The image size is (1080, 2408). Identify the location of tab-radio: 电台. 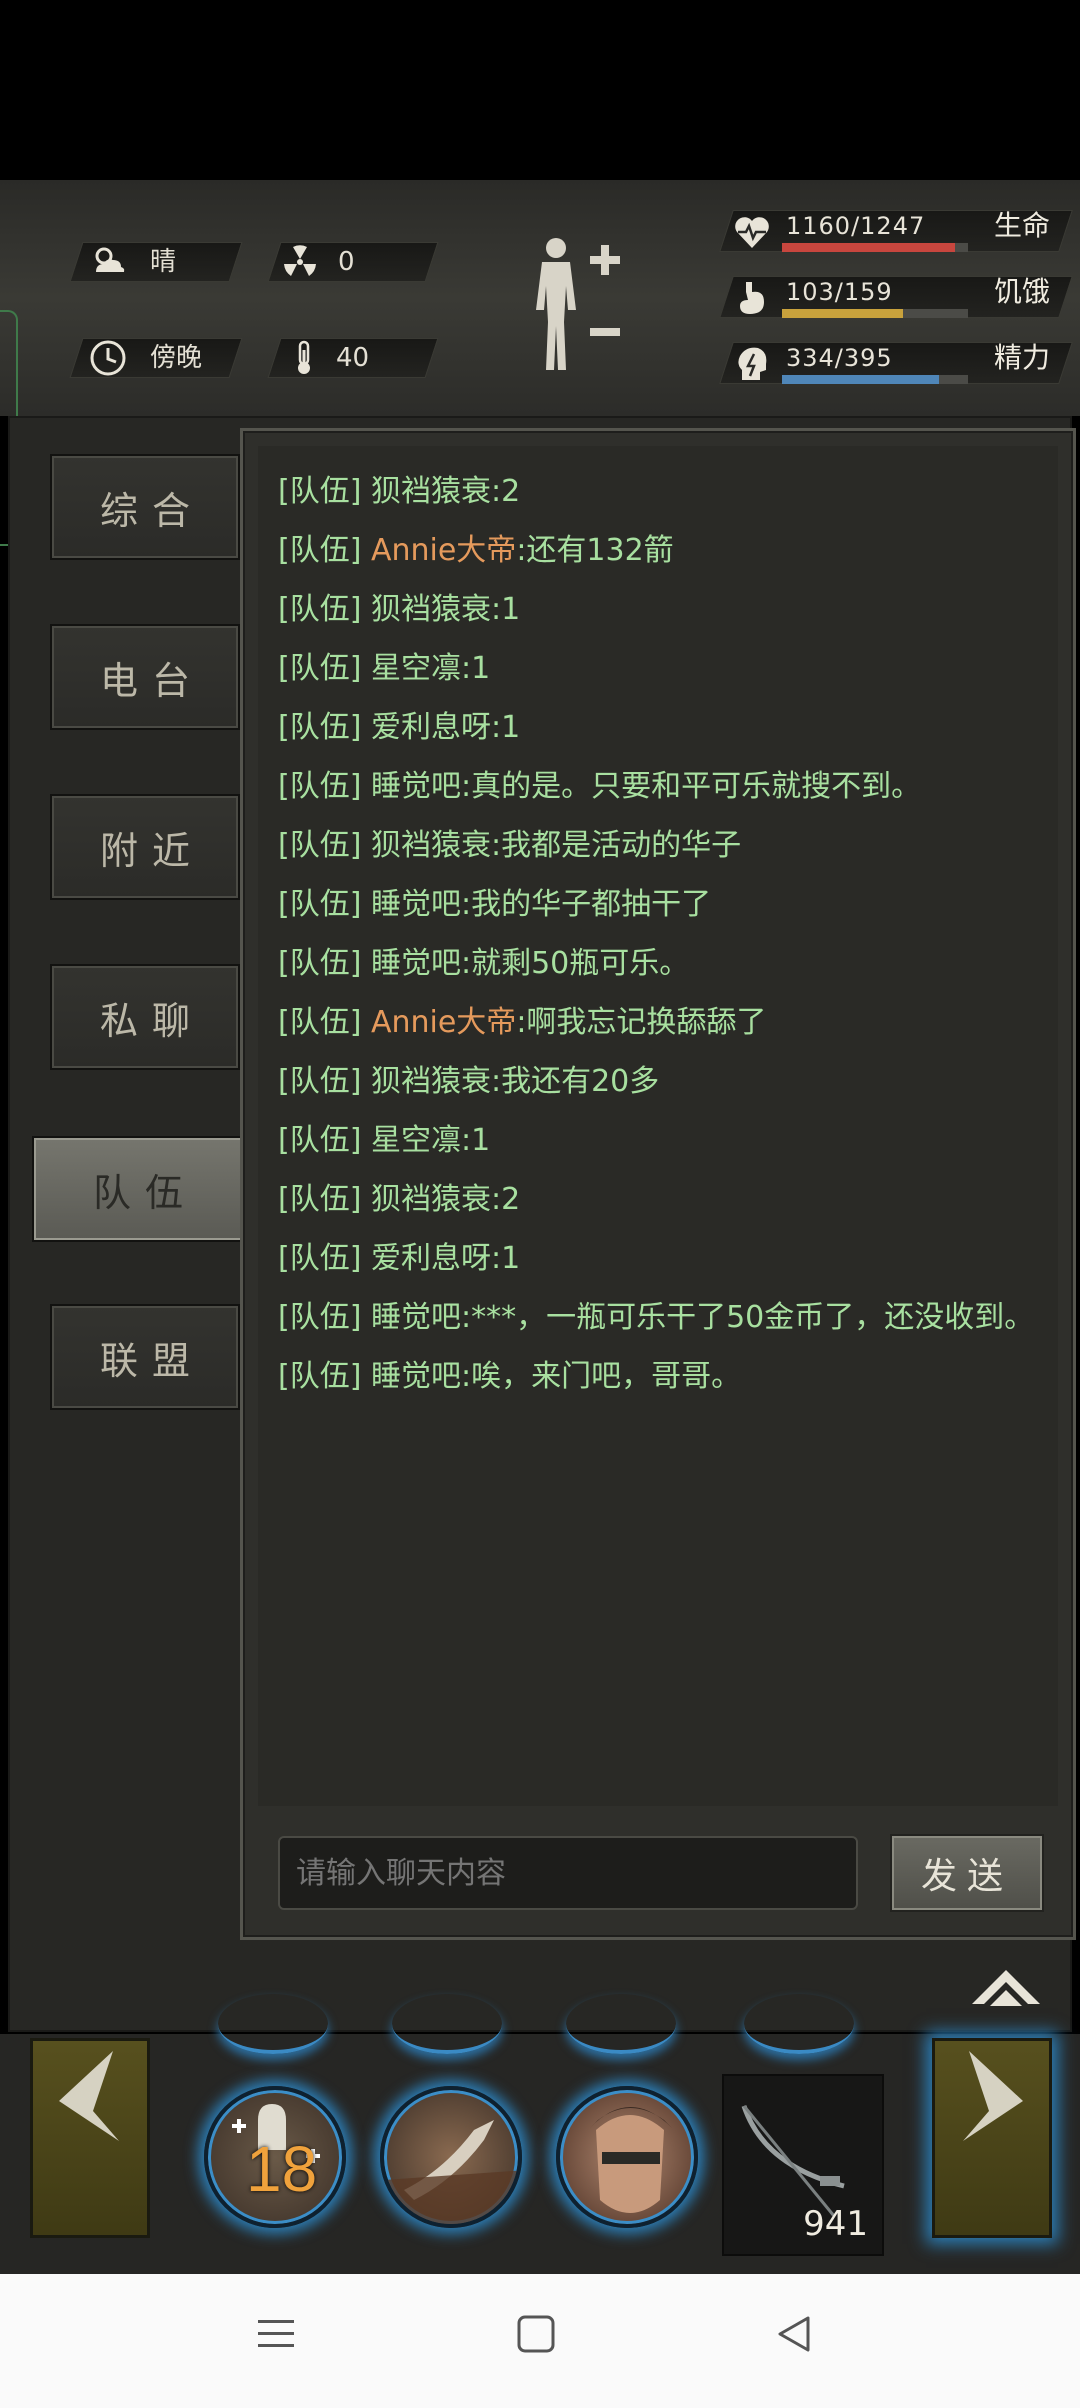
(145, 677).